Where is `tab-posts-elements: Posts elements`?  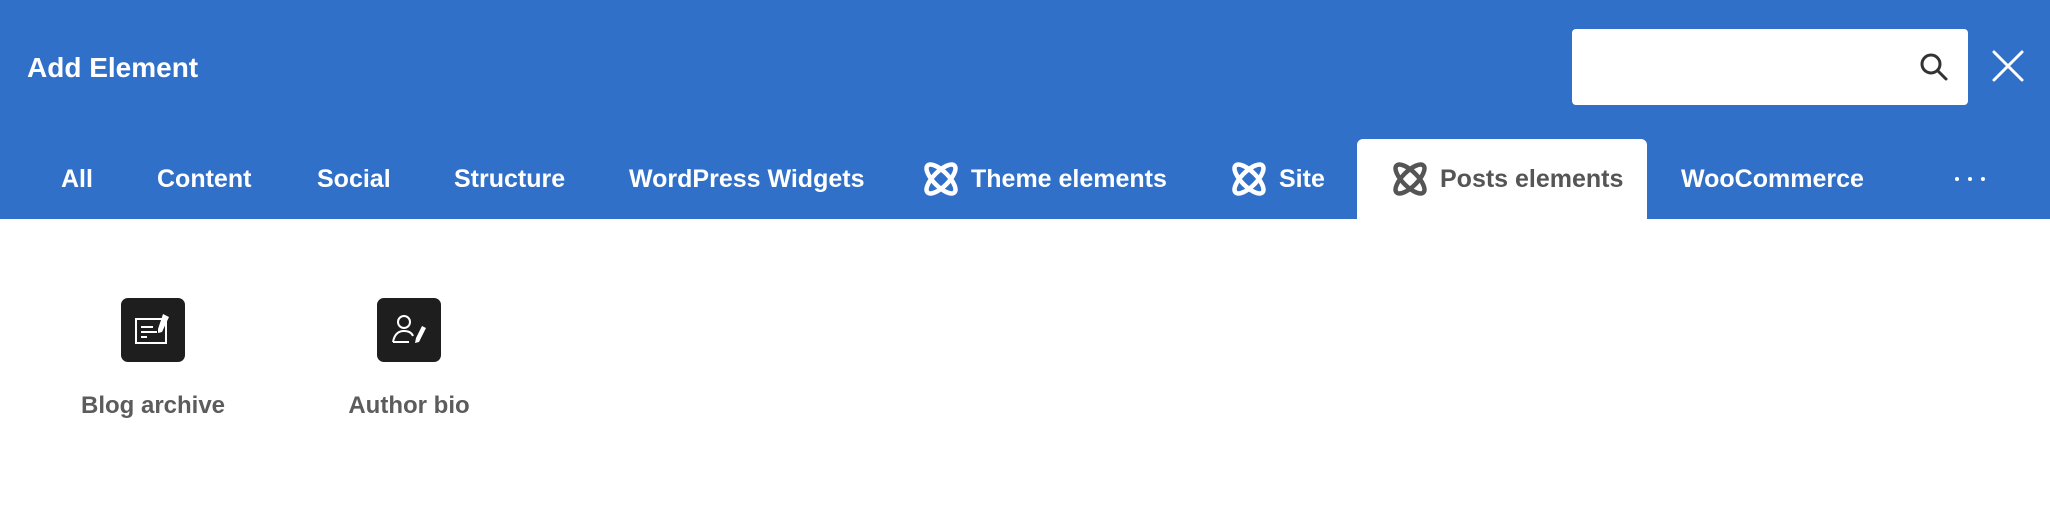
tab-posts-elements: Posts elements is located at coordinates (1502, 179).